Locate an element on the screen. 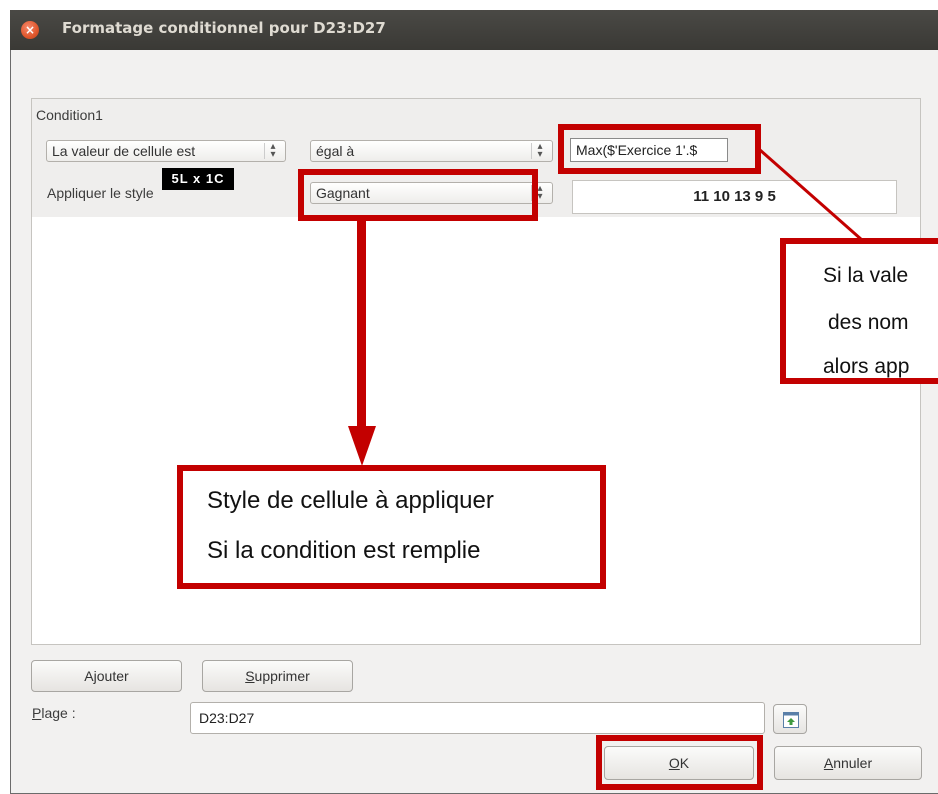  shrink-button is located at coordinates (790, 719).